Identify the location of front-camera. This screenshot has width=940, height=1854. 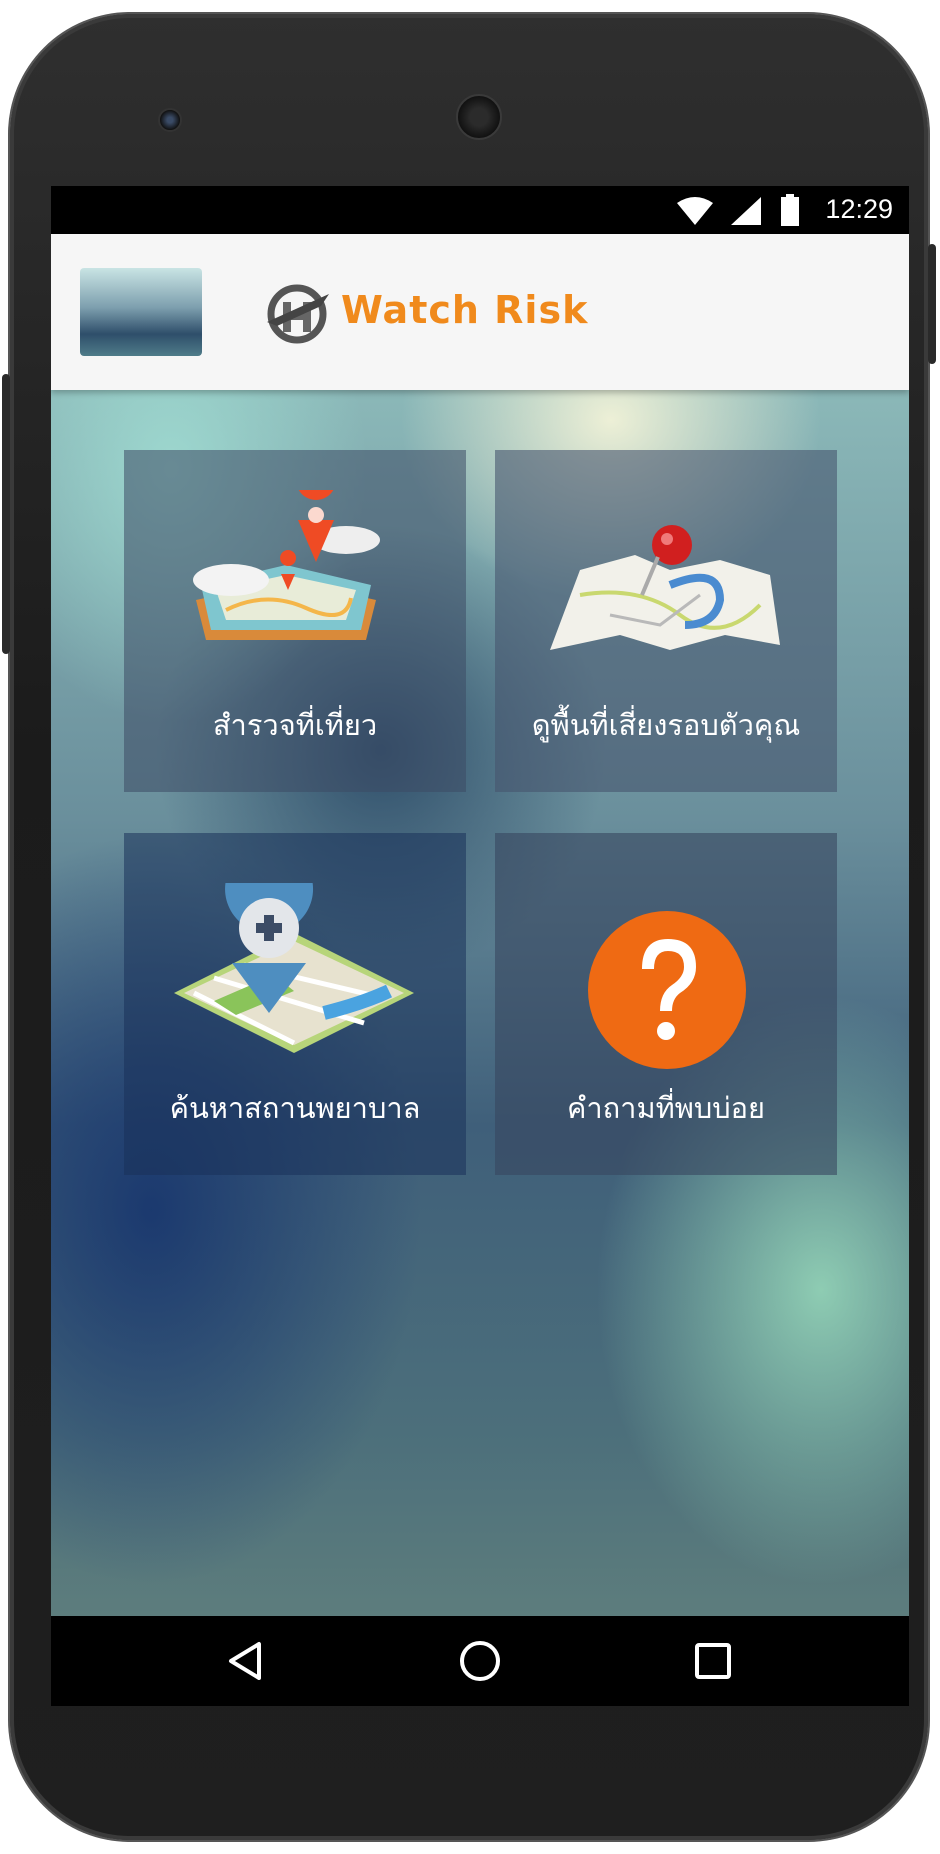
(170, 120).